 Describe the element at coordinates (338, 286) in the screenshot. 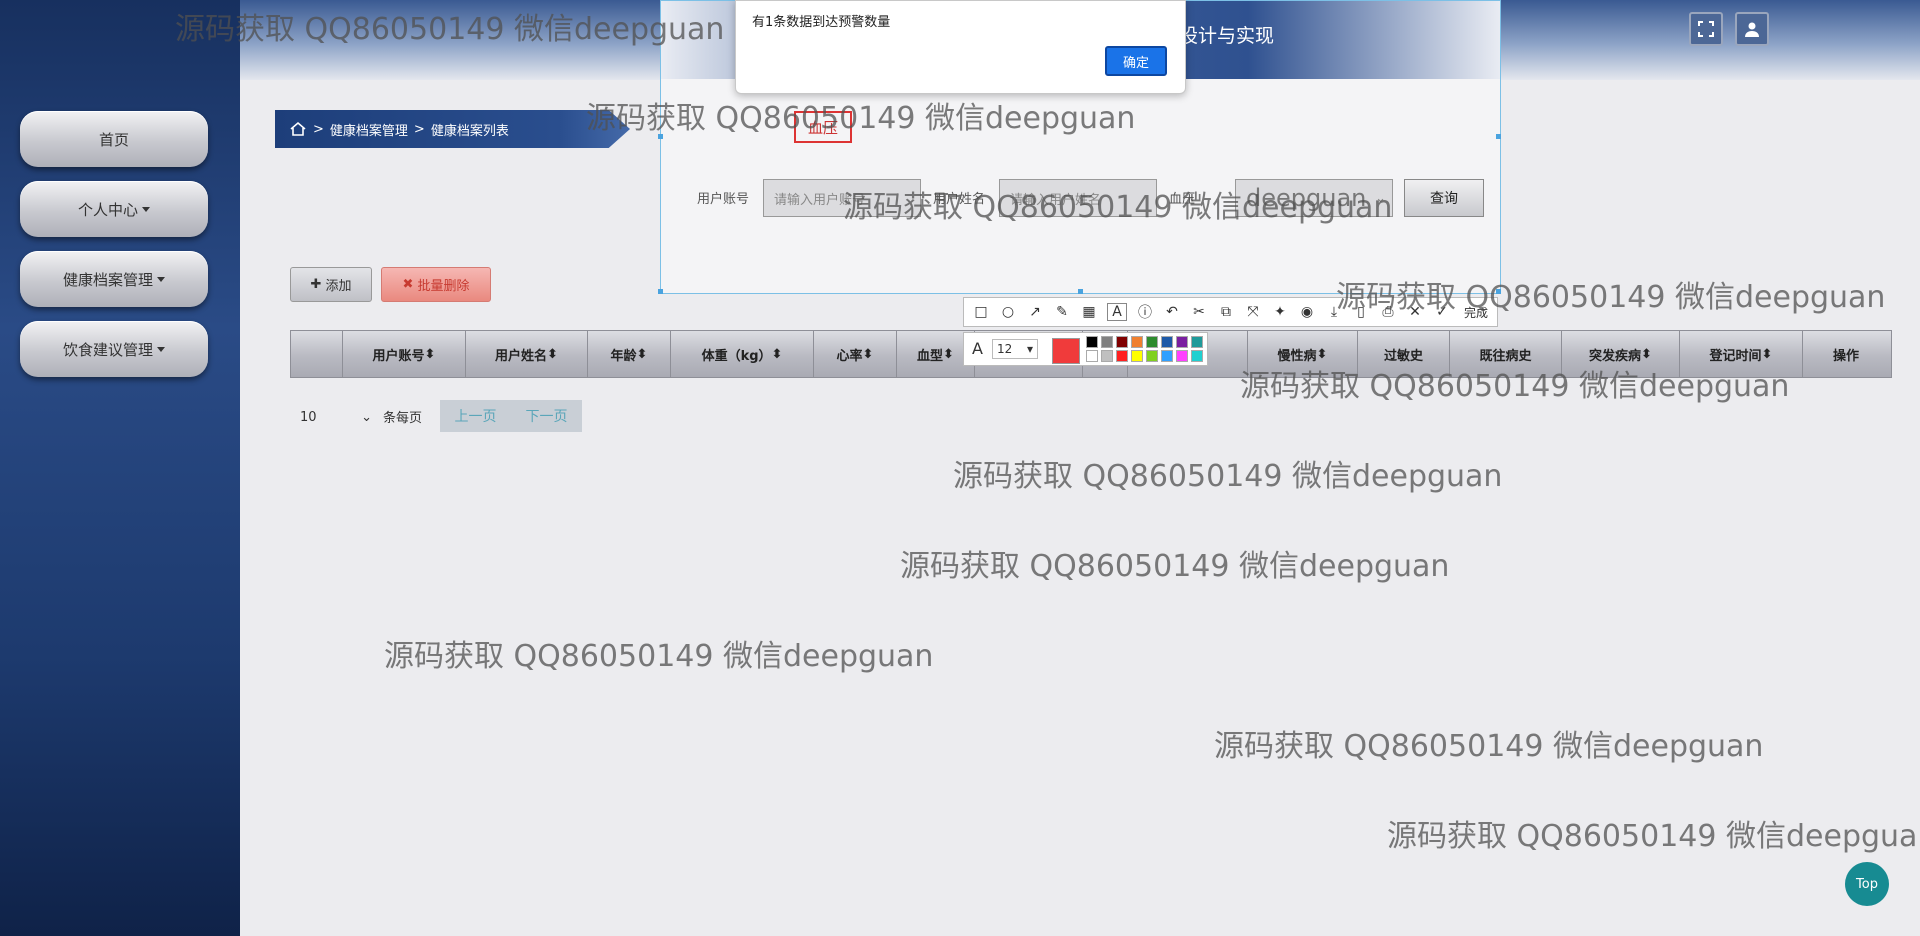

I see `add-button-label: 添加` at that location.